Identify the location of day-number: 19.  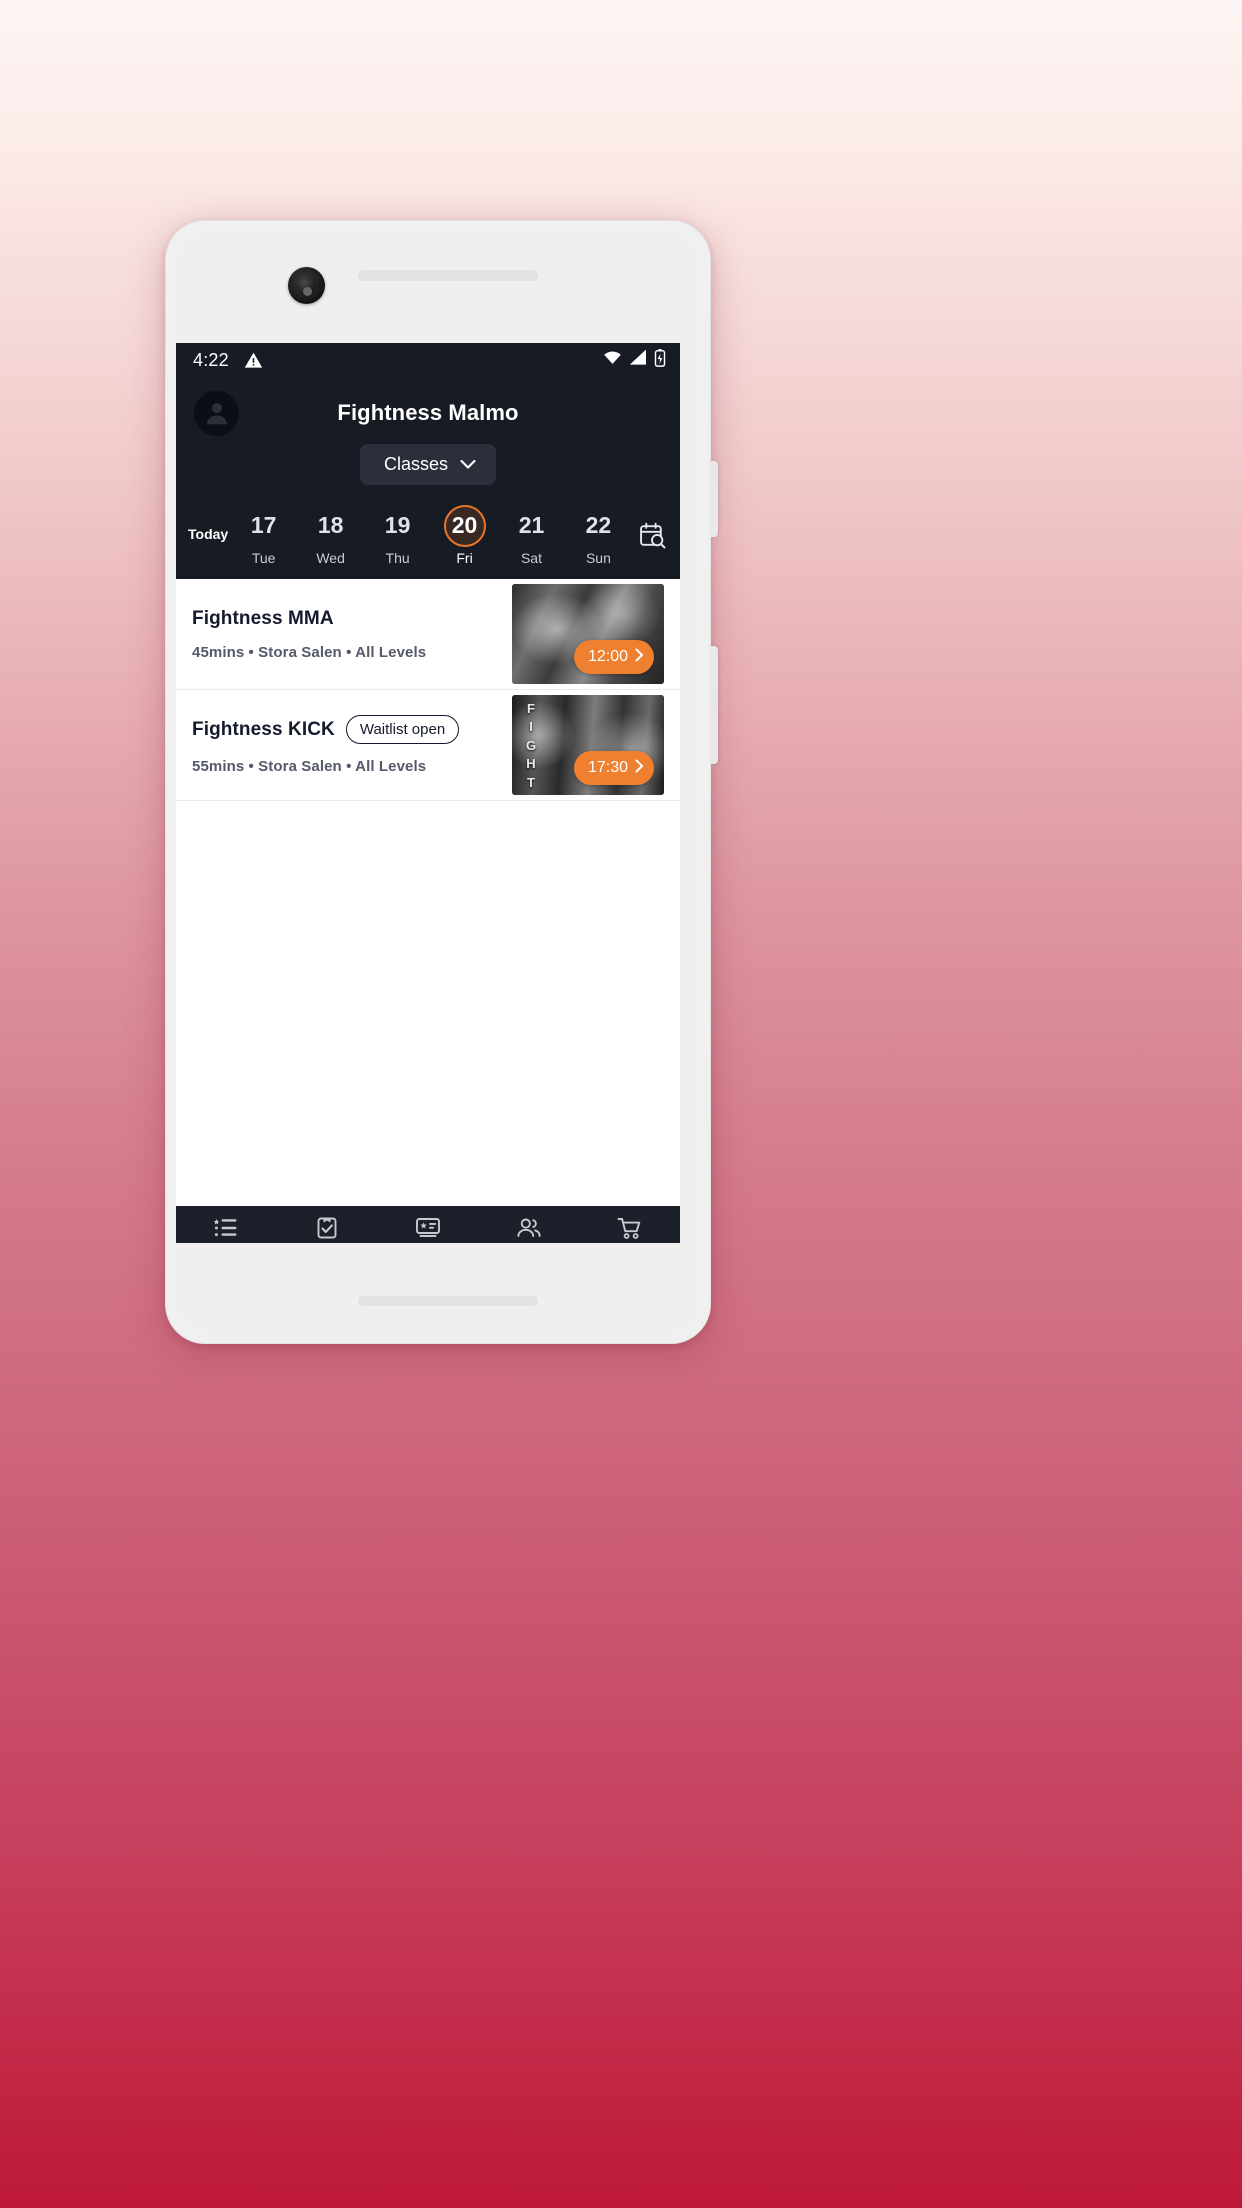
(397, 525).